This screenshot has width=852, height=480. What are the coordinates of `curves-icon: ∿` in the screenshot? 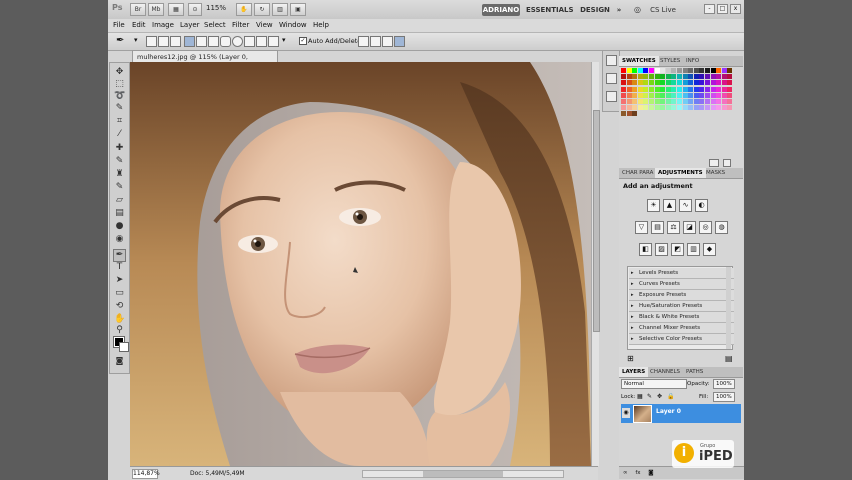 It's located at (685, 205).